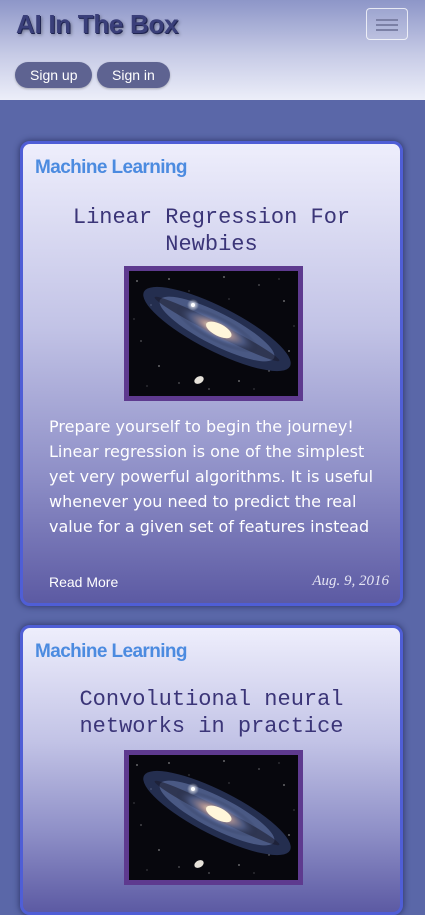  What do you see at coordinates (387, 24) in the screenshot?
I see `menu-toggle-button` at bounding box center [387, 24].